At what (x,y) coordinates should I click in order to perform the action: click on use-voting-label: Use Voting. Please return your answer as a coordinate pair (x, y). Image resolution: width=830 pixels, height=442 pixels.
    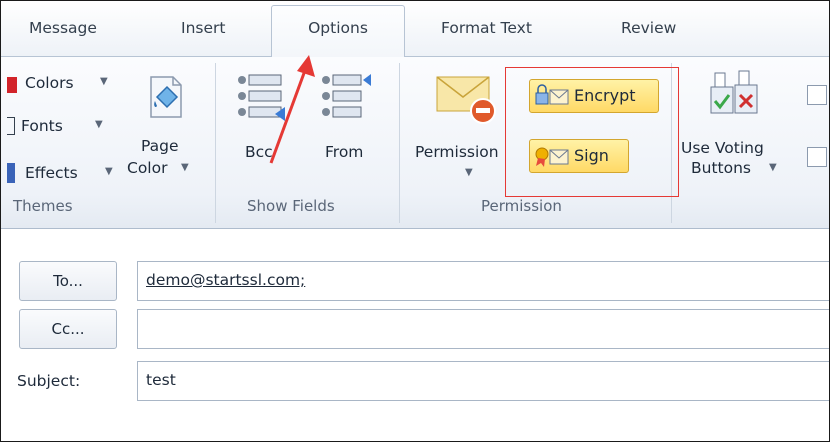
    Looking at the image, I should click on (722, 148).